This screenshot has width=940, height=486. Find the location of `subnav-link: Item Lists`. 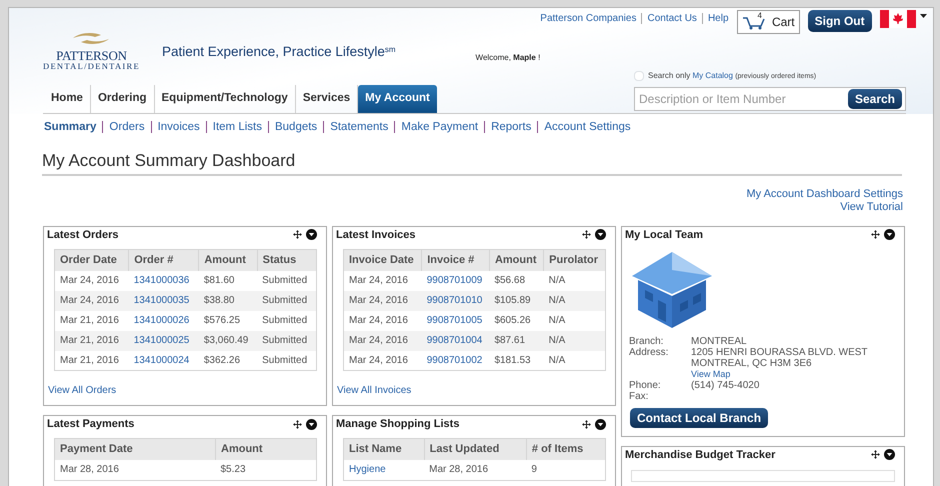

subnav-link: Item Lists is located at coordinates (234, 126).